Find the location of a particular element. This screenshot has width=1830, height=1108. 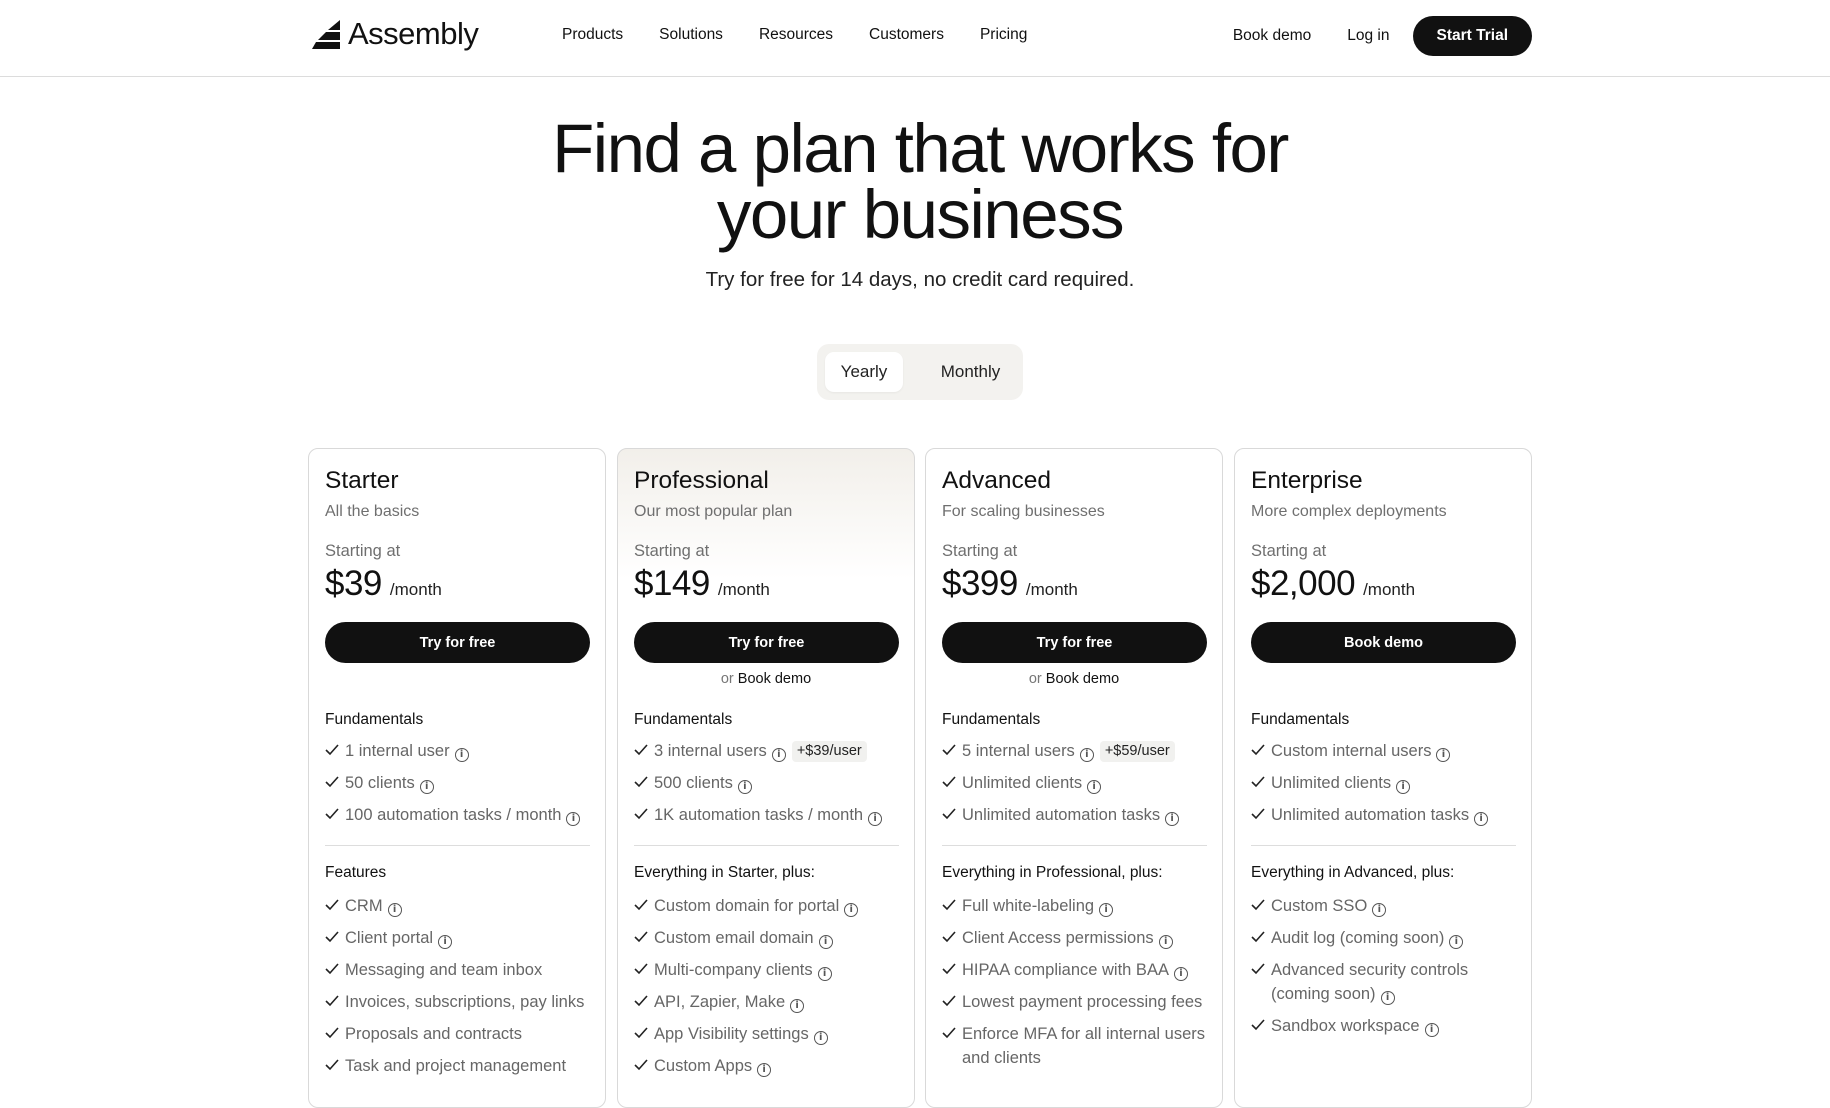

nav-solutions: Solutions is located at coordinates (691, 35).